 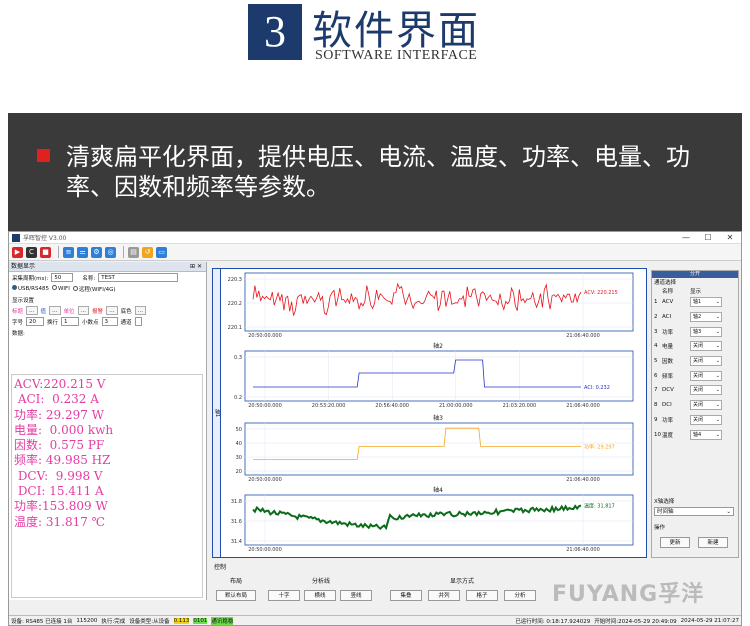 What do you see at coordinates (321, 581) in the screenshot?
I see `analysis-label: 分析线` at bounding box center [321, 581].